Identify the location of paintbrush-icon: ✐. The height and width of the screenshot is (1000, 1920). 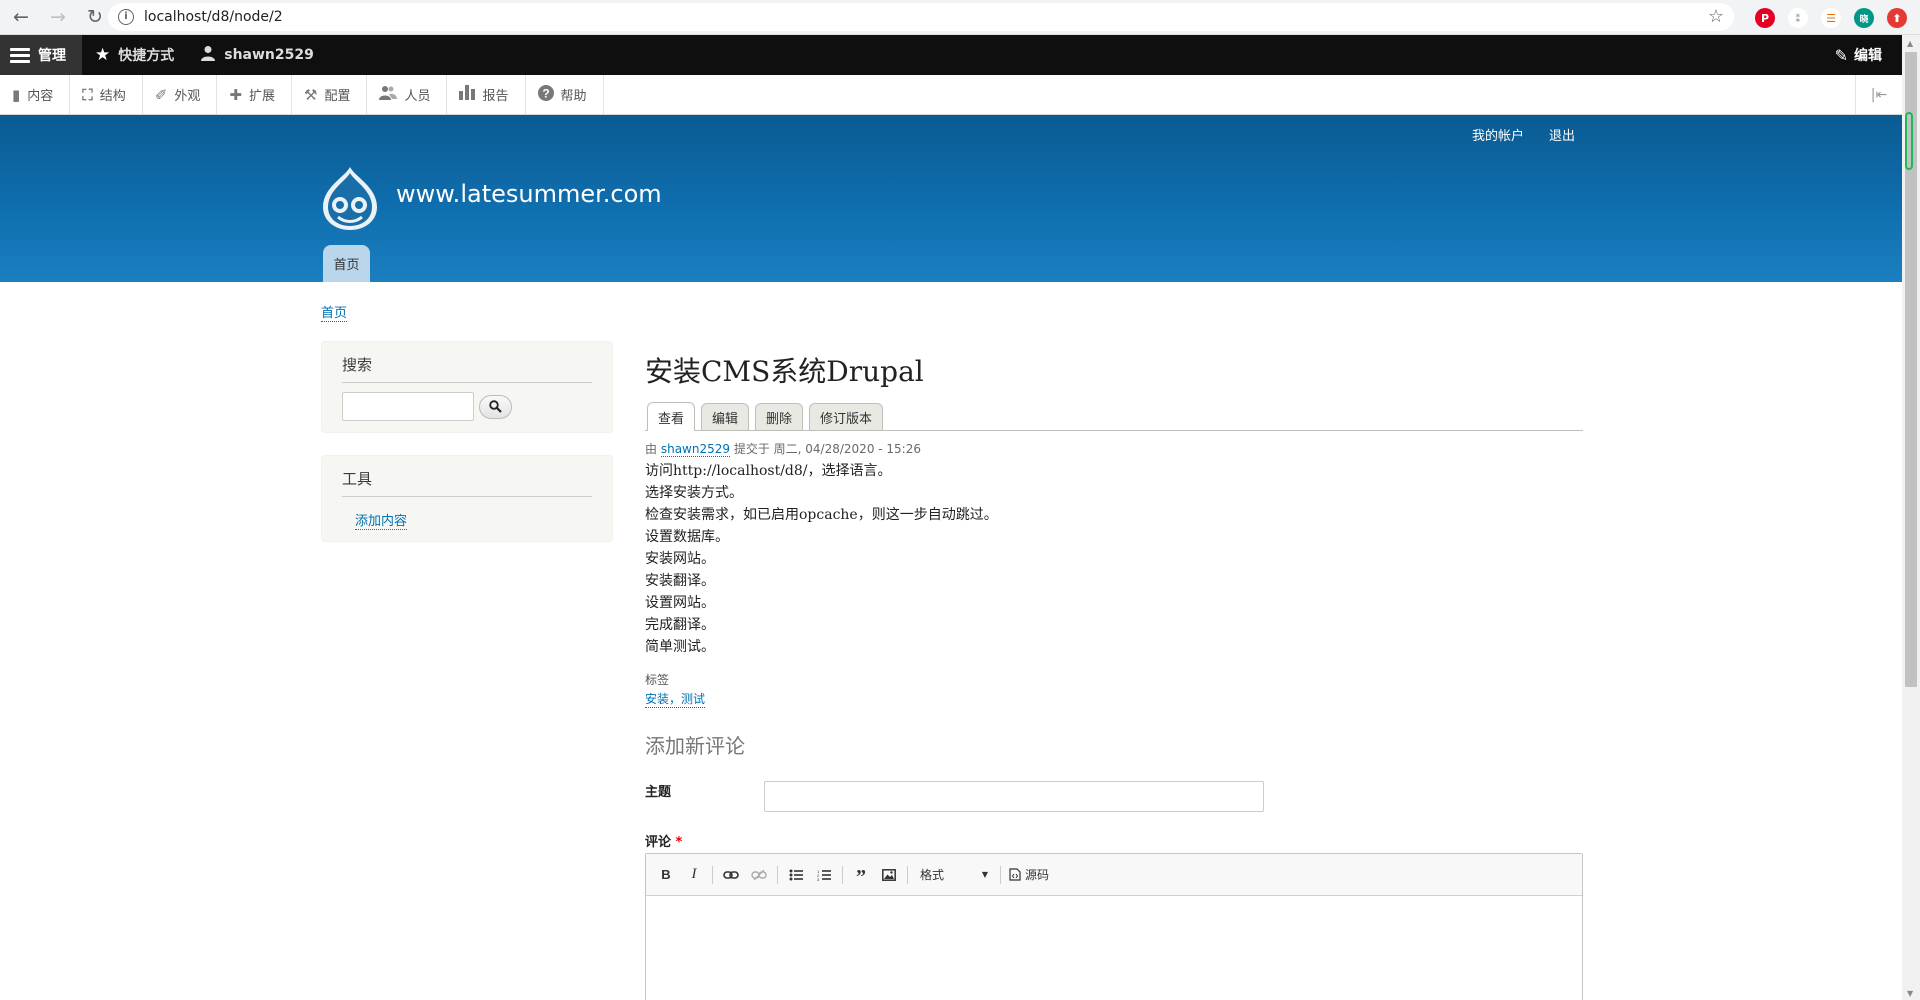
(161, 94).